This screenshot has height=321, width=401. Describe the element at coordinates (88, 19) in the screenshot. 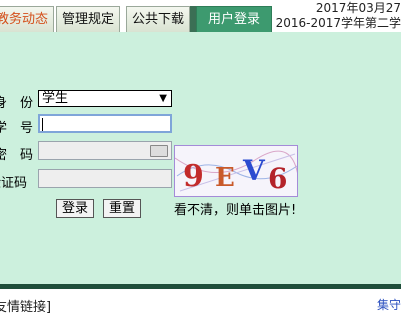

I see `tab-regulations: 管理规定` at that location.